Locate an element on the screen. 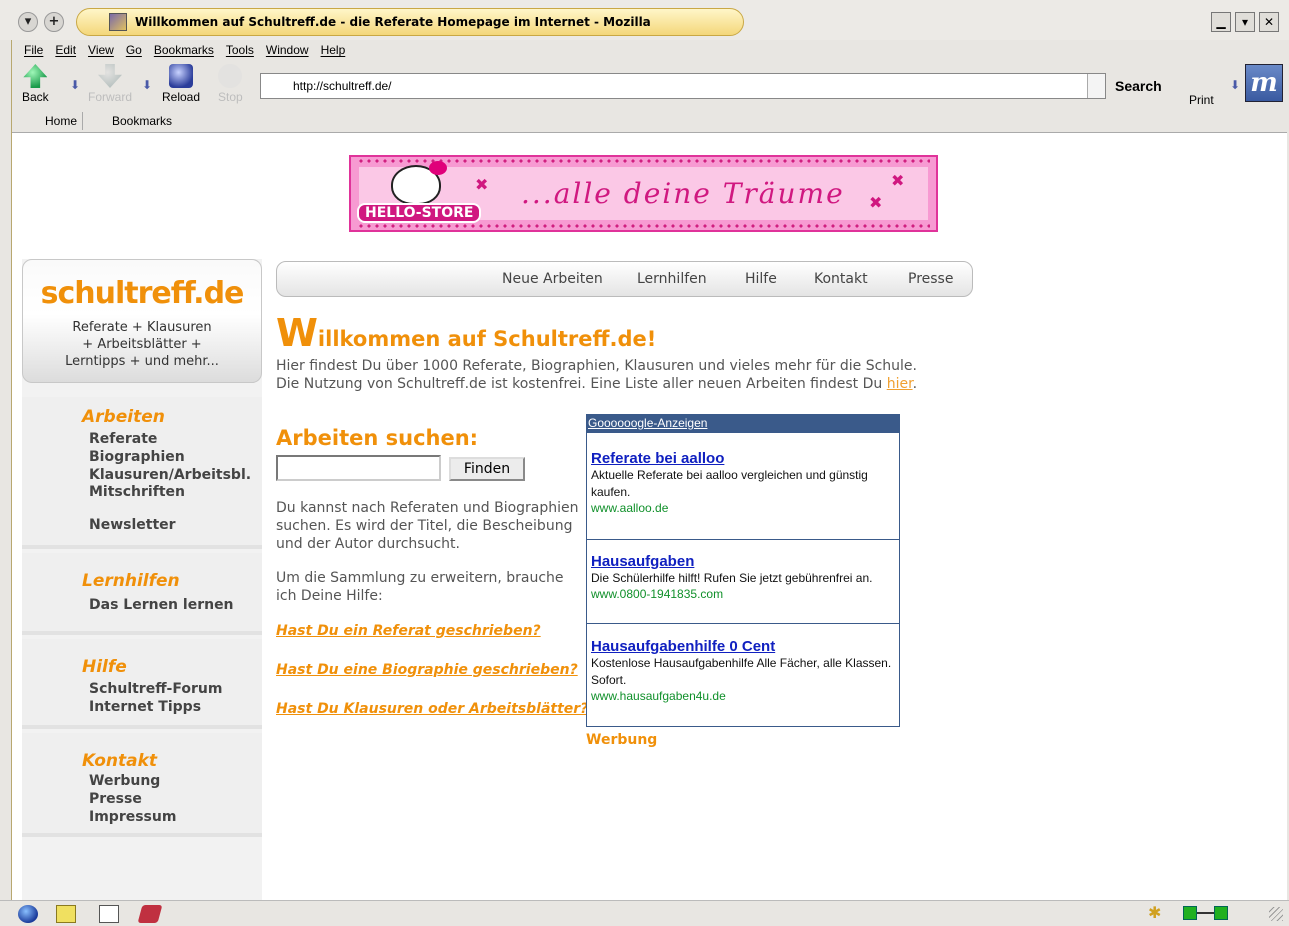  sidebar-link-referate: Referate is located at coordinates (123, 439).